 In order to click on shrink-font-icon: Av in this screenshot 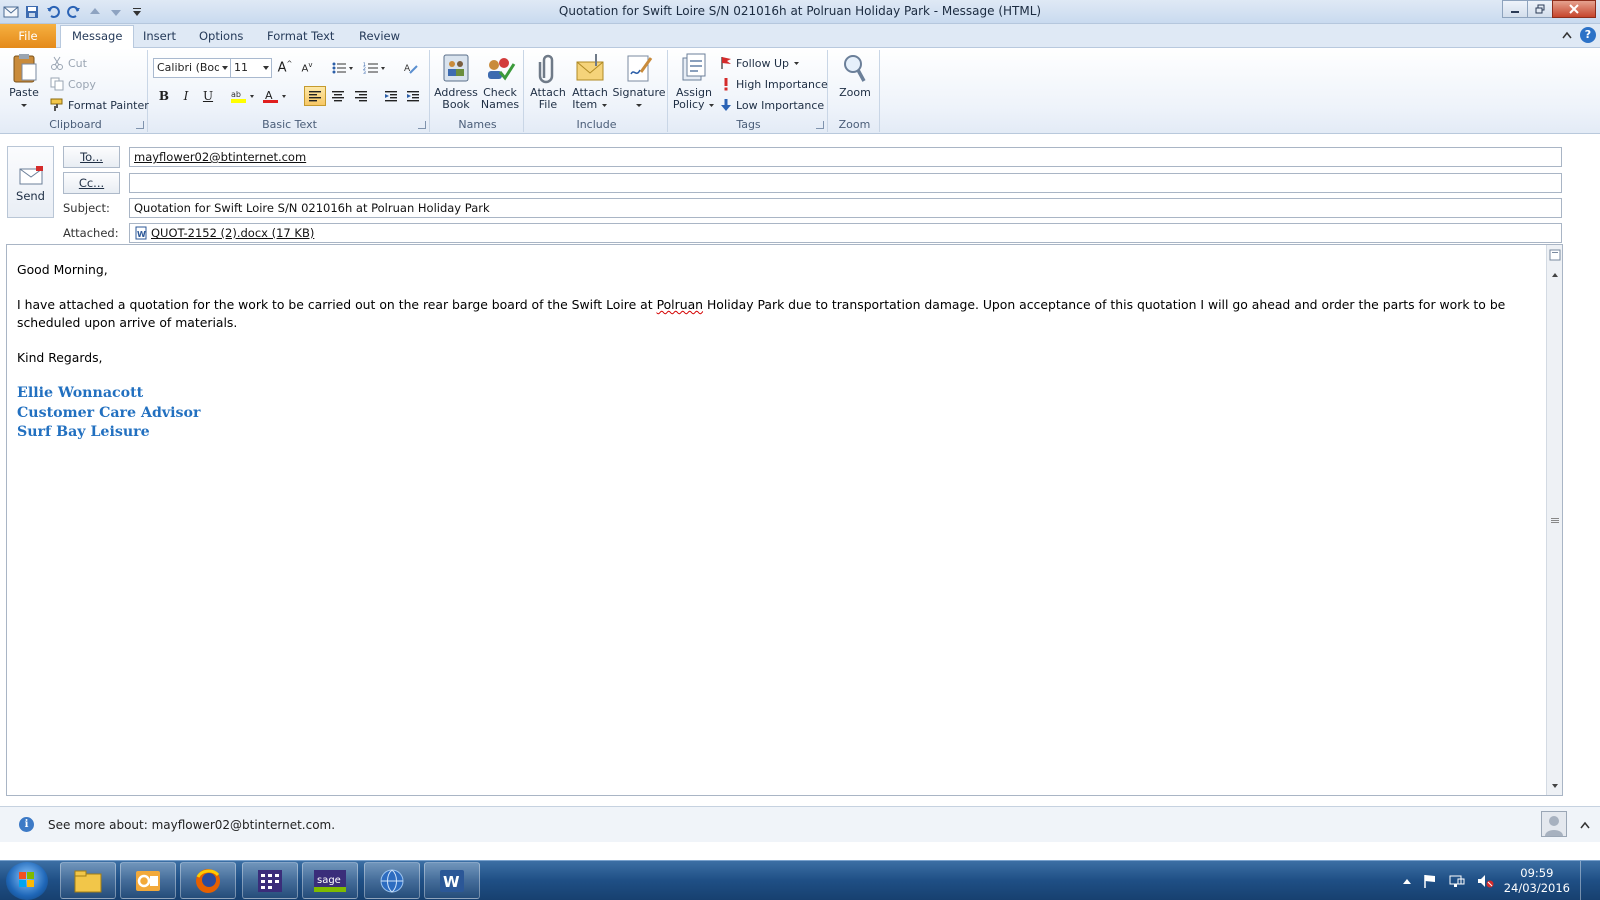, I will do `click(307, 68)`.